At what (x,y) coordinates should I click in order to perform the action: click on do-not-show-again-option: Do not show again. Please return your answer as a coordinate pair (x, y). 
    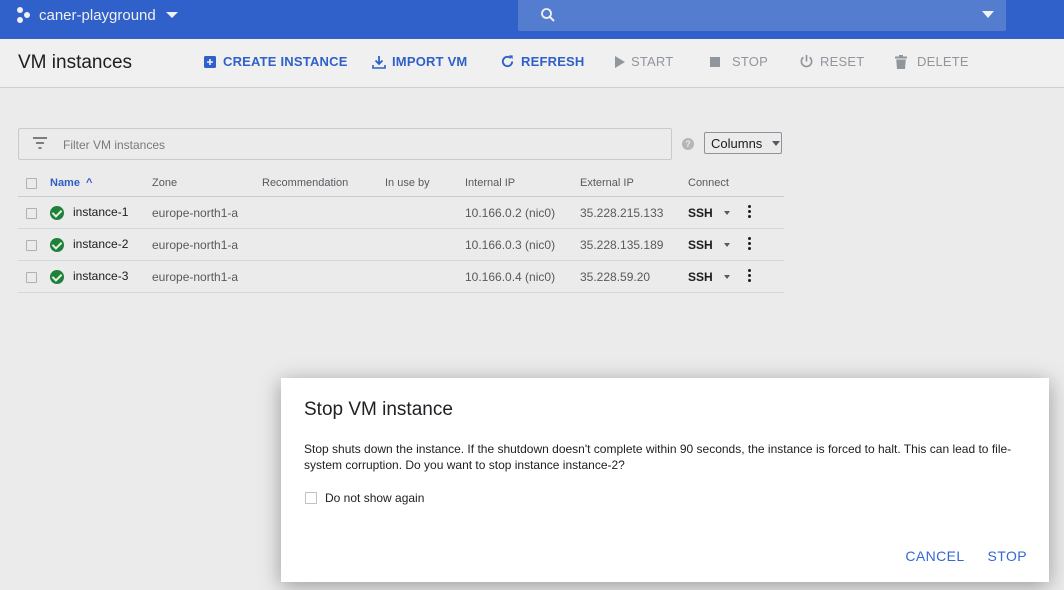
    Looking at the image, I should click on (364, 498).